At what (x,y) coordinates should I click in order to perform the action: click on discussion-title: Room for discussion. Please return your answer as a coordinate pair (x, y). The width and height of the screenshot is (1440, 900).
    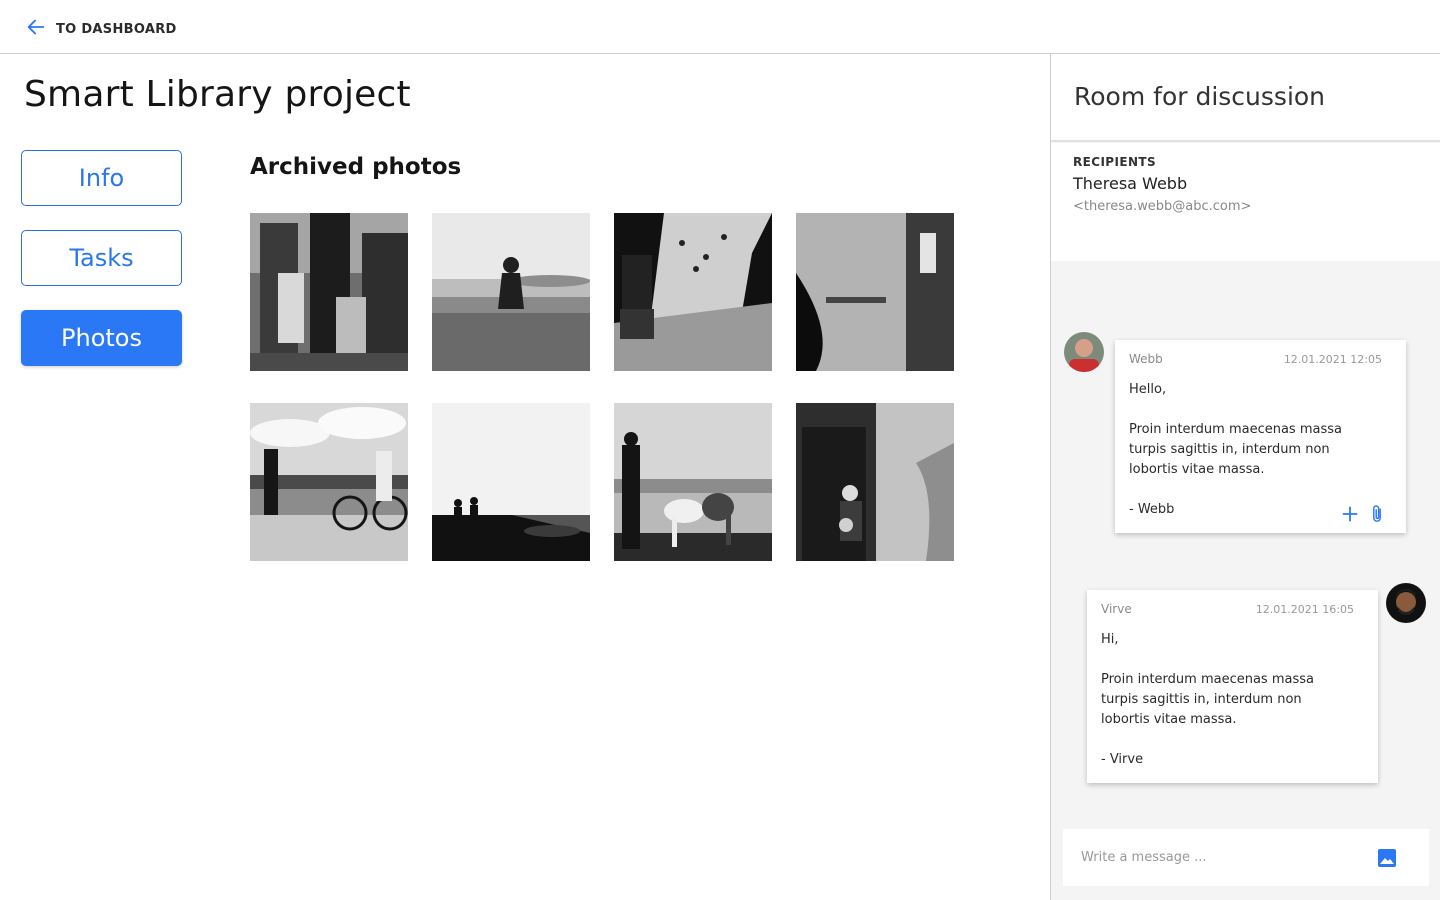
    Looking at the image, I should click on (1200, 96).